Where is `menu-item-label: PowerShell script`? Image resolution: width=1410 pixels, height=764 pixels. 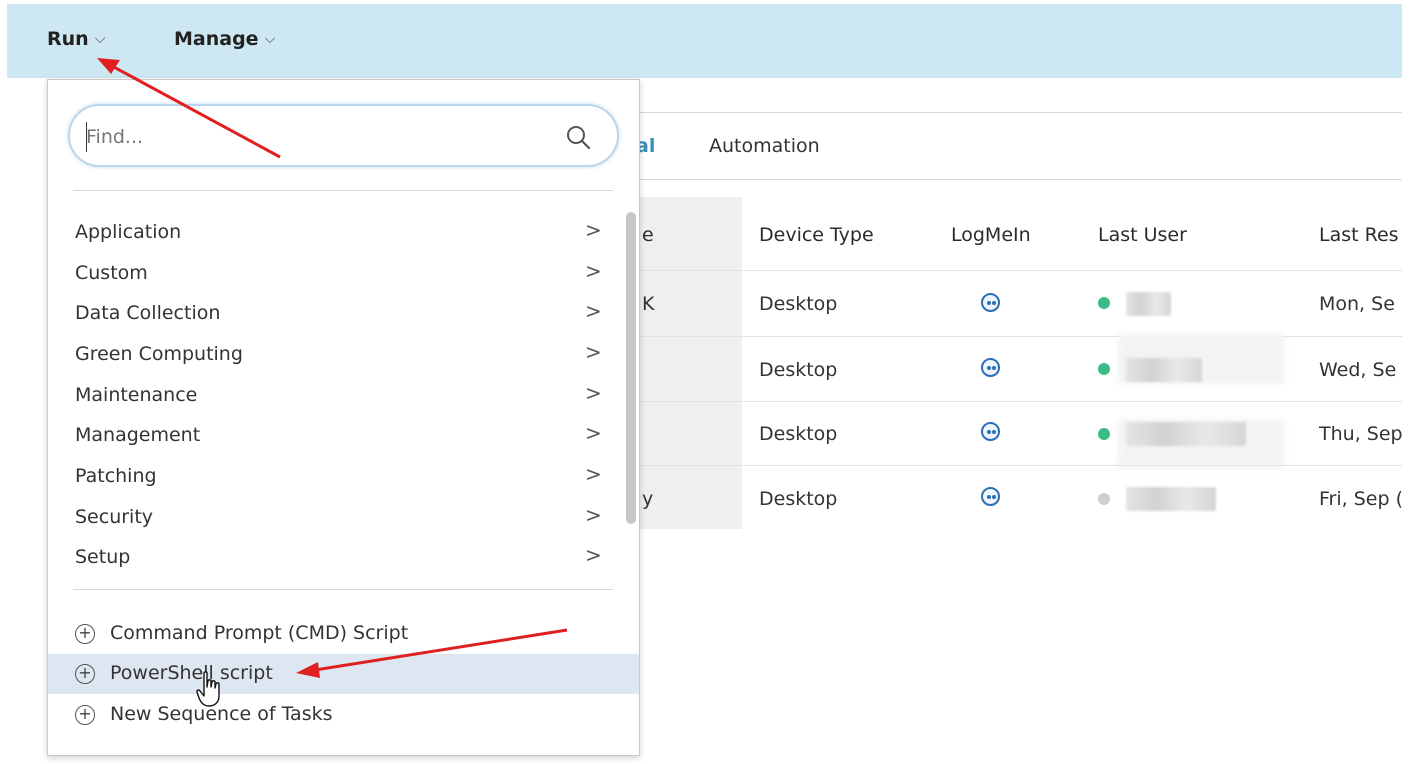
menu-item-label: PowerShell script is located at coordinates (191, 673).